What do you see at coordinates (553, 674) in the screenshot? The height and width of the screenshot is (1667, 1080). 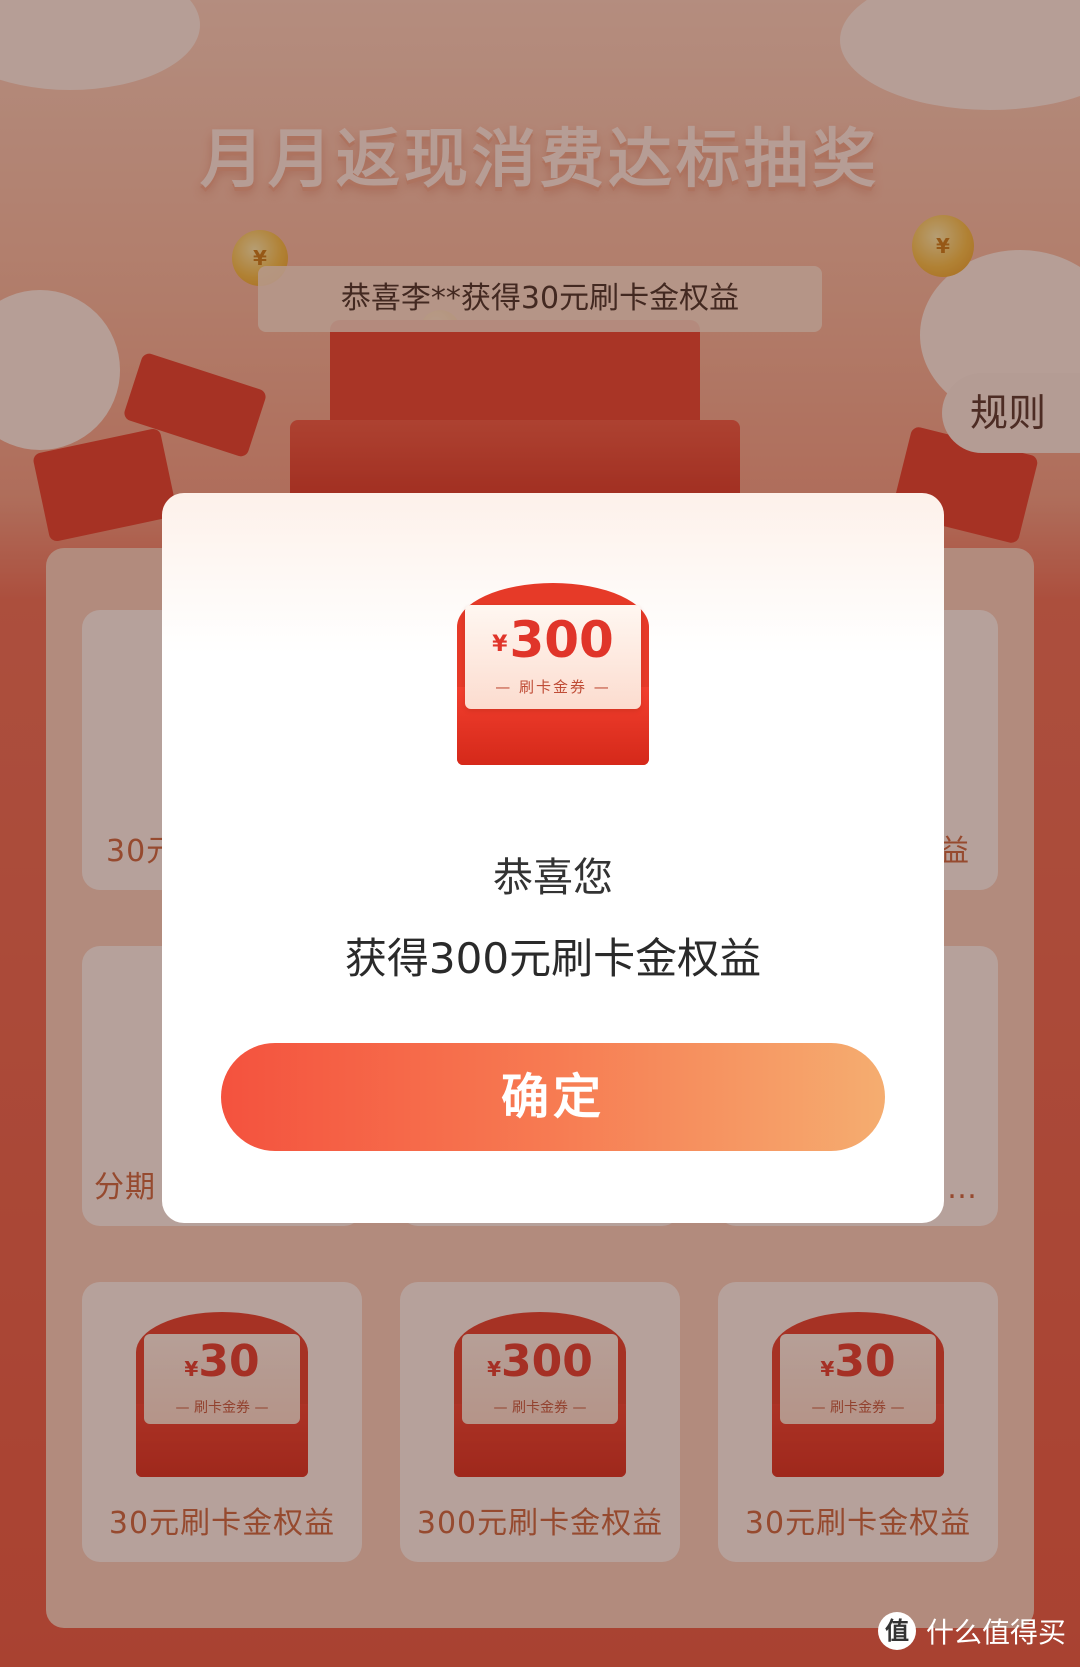 I see `prize-voucher-illustration: ¥300 — 刷卡金券 —` at bounding box center [553, 674].